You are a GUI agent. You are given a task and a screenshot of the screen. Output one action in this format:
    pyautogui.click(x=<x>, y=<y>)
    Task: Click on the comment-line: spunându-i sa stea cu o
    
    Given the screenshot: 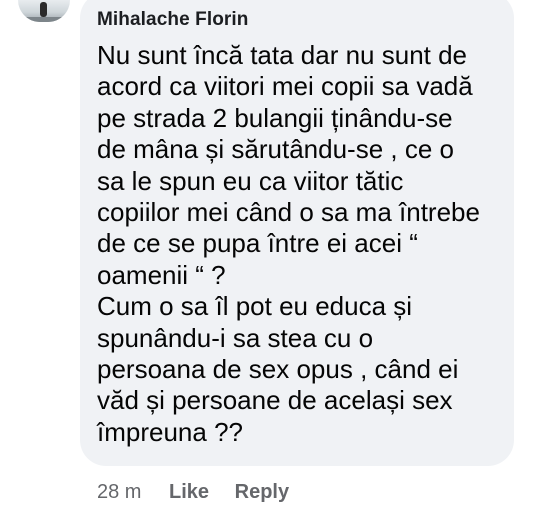 What is the action you would take?
    pyautogui.click(x=235, y=337)
    